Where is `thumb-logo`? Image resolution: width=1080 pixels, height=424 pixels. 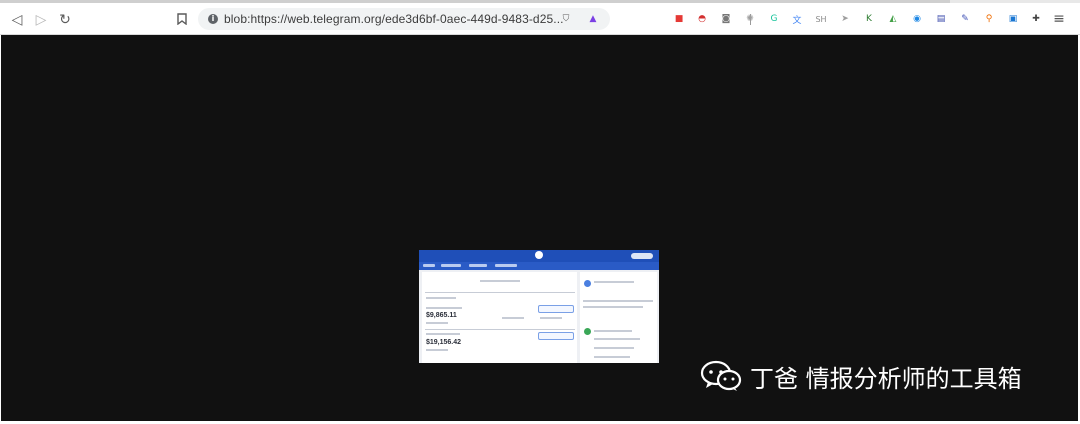 thumb-logo is located at coordinates (539, 255).